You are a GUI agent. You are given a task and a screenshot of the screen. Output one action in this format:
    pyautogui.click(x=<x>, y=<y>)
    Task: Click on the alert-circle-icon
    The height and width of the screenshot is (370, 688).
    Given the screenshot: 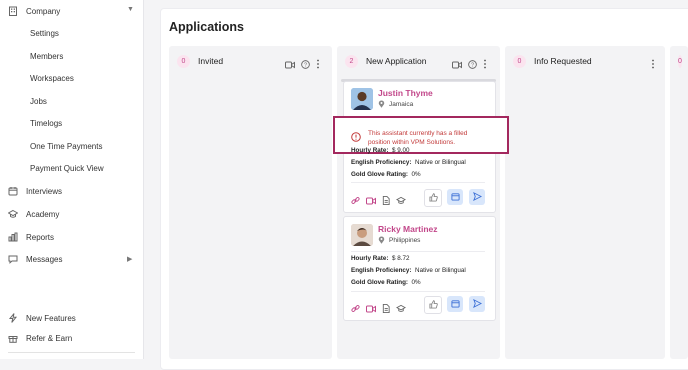 What is the action you would take?
    pyautogui.click(x=356, y=138)
    